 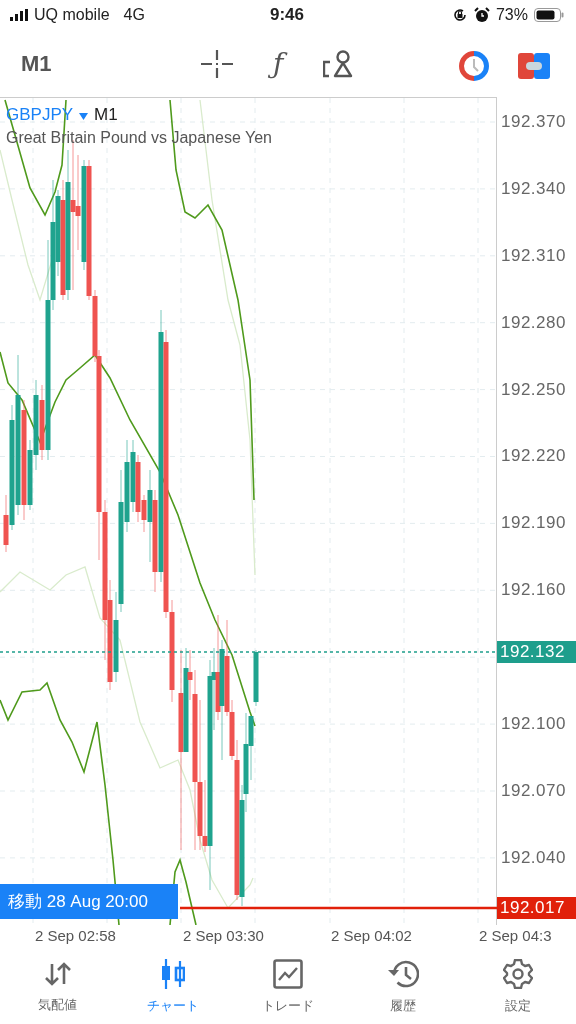 What do you see at coordinates (89, 901) in the screenshot?
I see `navigation-label: 移動 28 Aug 20:00` at bounding box center [89, 901].